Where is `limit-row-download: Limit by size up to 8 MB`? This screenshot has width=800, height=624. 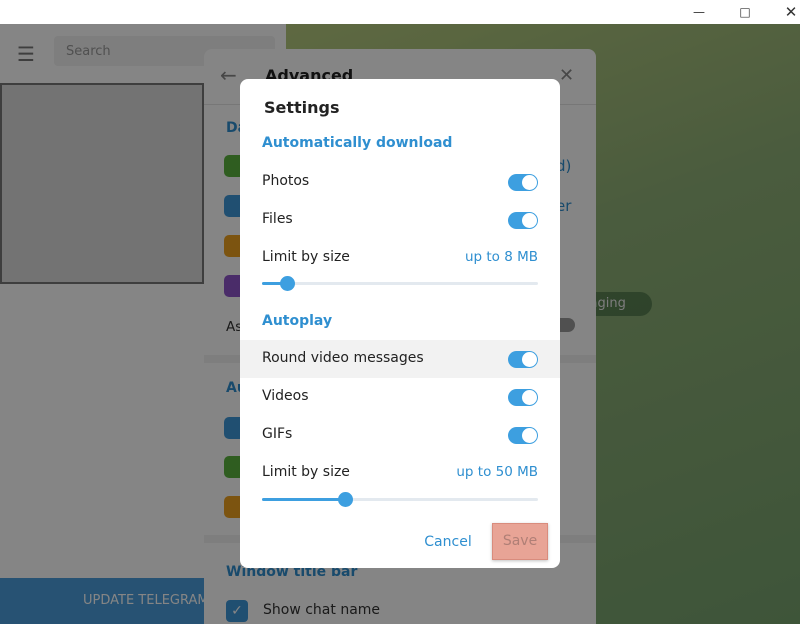
limit-row-download: Limit by size up to 8 MB is located at coordinates (400, 258).